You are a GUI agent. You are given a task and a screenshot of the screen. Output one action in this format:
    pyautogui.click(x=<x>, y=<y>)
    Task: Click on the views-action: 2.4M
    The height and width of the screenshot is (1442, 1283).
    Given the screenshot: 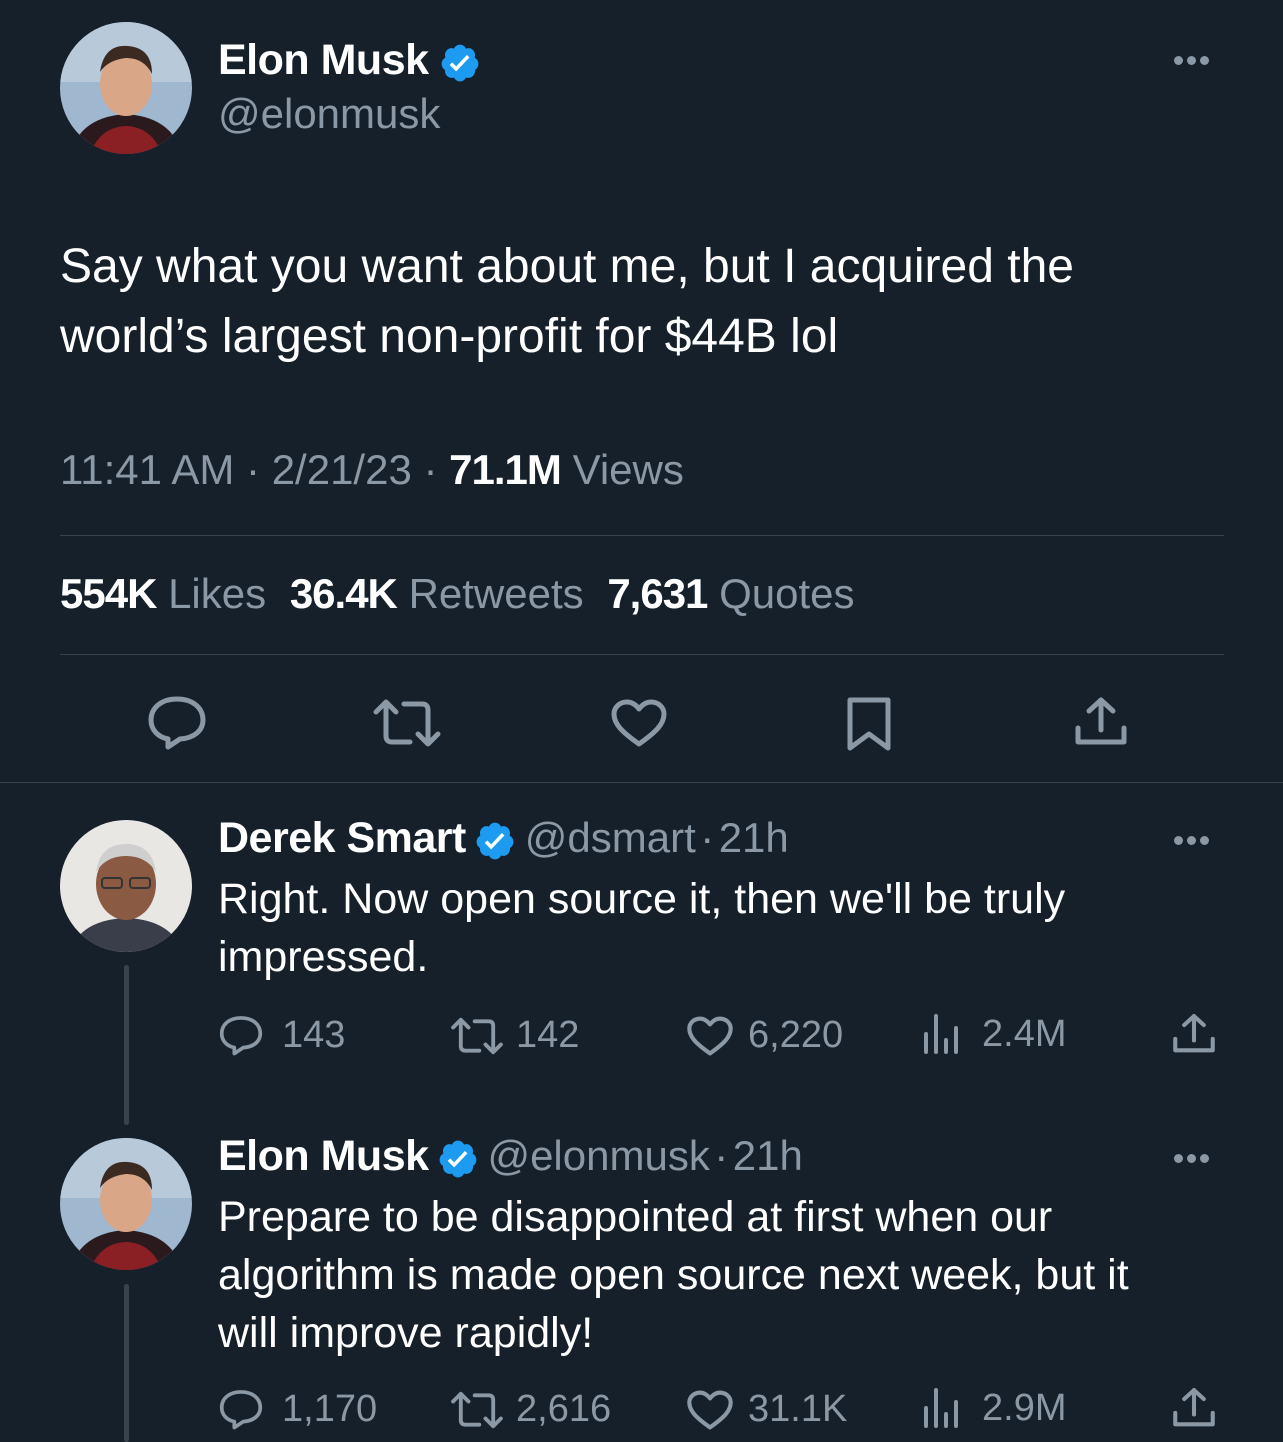 What is the action you would take?
    pyautogui.click(x=994, y=1034)
    